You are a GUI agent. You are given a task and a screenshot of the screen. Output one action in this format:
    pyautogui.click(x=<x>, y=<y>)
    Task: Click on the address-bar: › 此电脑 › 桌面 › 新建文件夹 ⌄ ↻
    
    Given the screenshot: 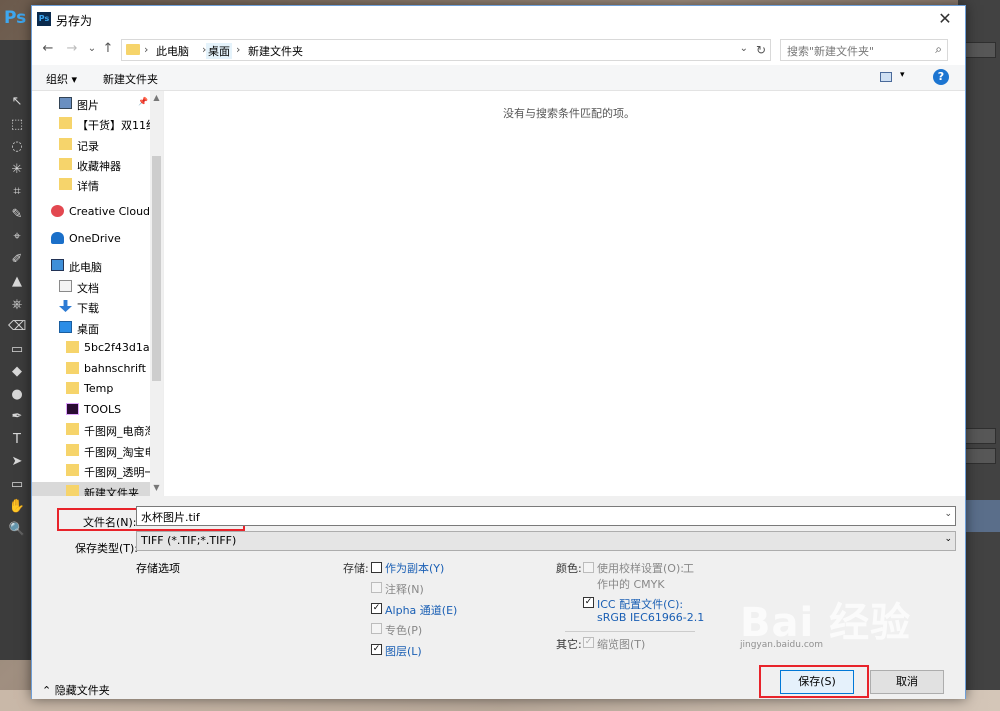 What is the action you would take?
    pyautogui.click(x=446, y=50)
    